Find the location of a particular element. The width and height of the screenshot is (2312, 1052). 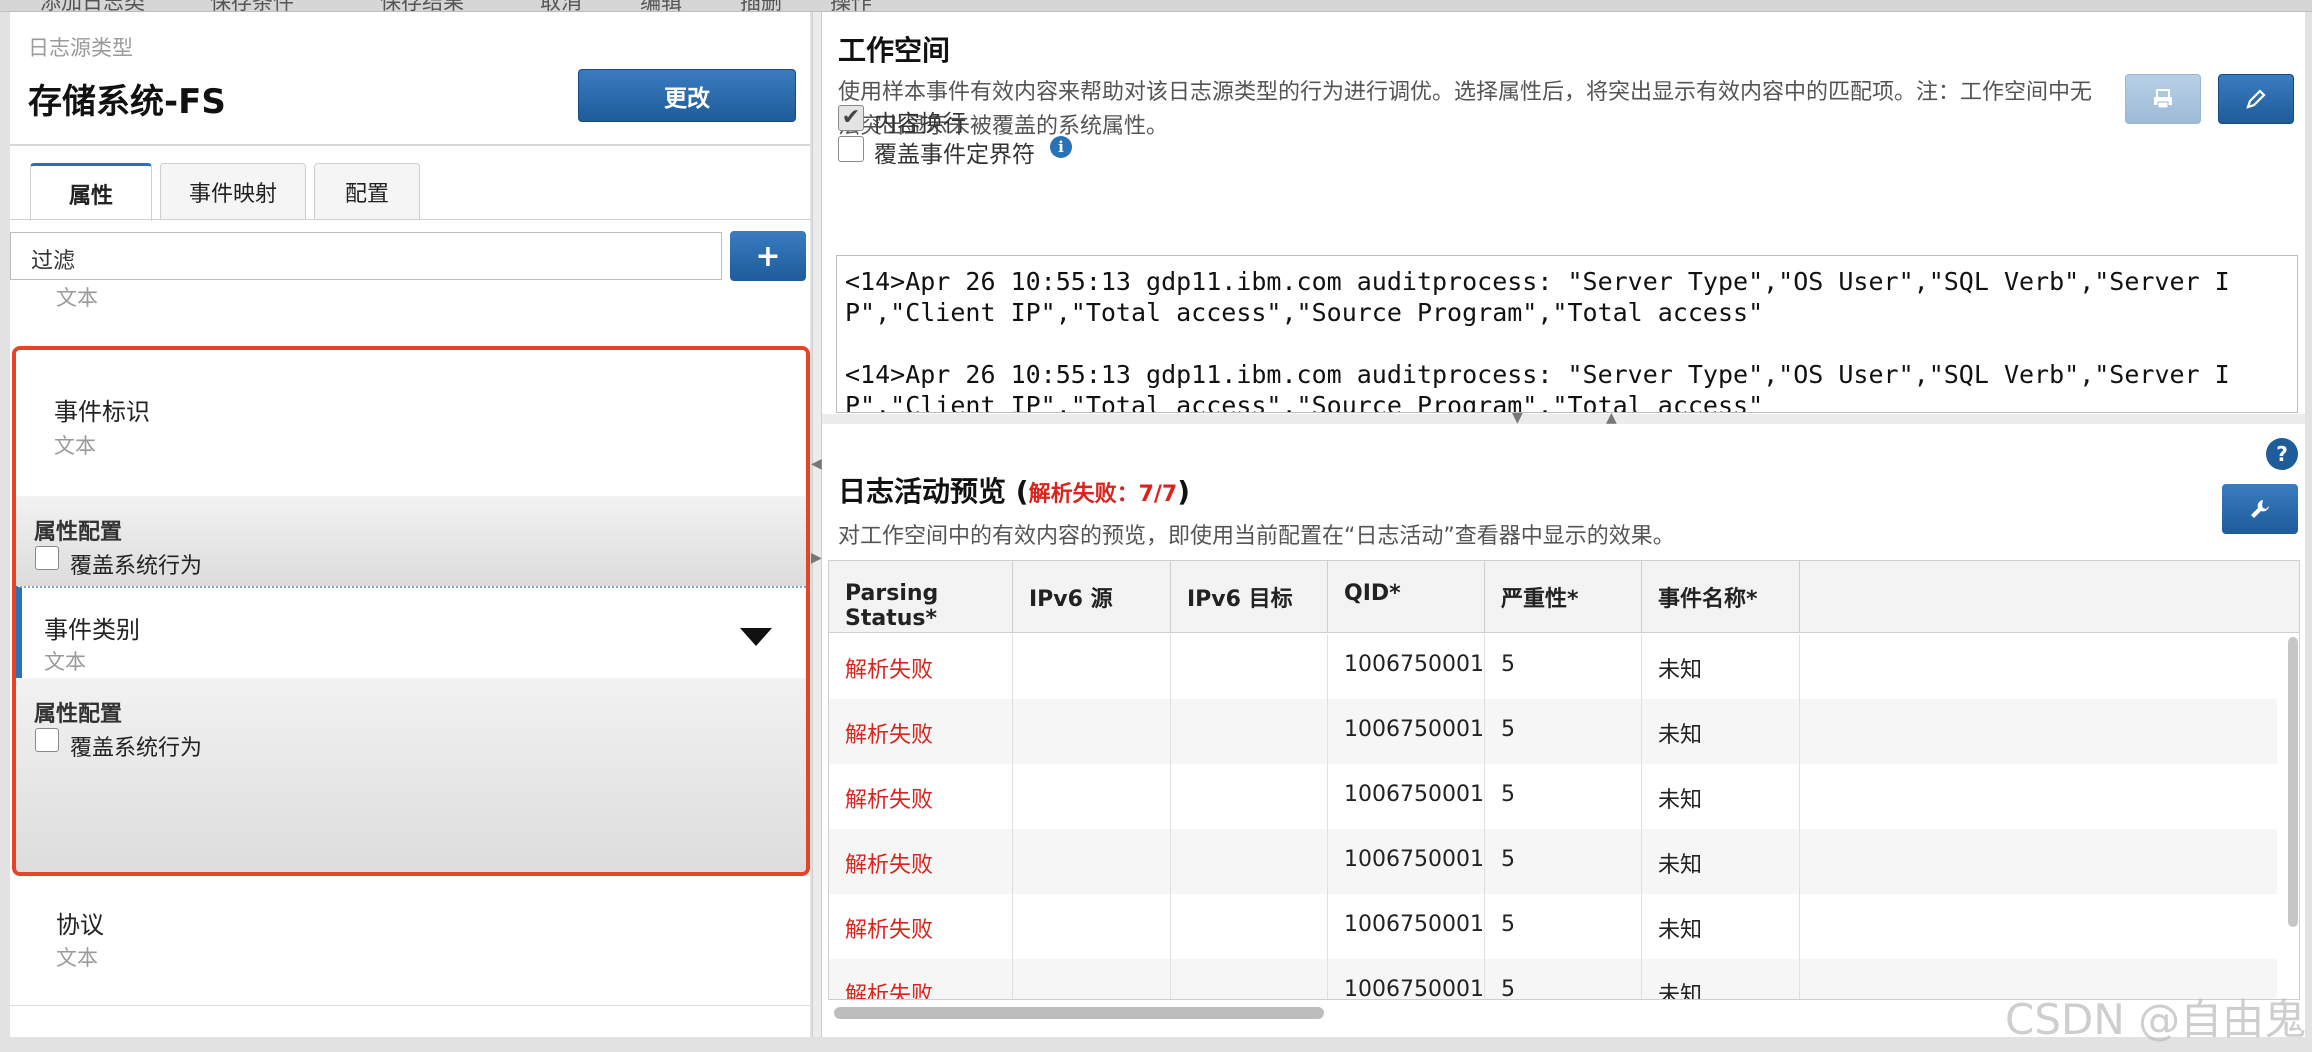

toolbar-item-cancel: 取消 is located at coordinates (561, 5).